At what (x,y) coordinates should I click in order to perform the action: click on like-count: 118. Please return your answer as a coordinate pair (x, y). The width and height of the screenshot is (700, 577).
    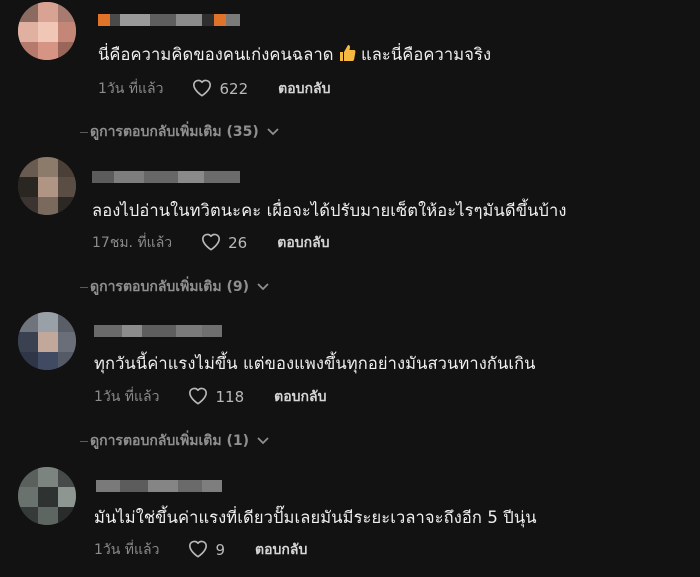
    Looking at the image, I should click on (230, 397).